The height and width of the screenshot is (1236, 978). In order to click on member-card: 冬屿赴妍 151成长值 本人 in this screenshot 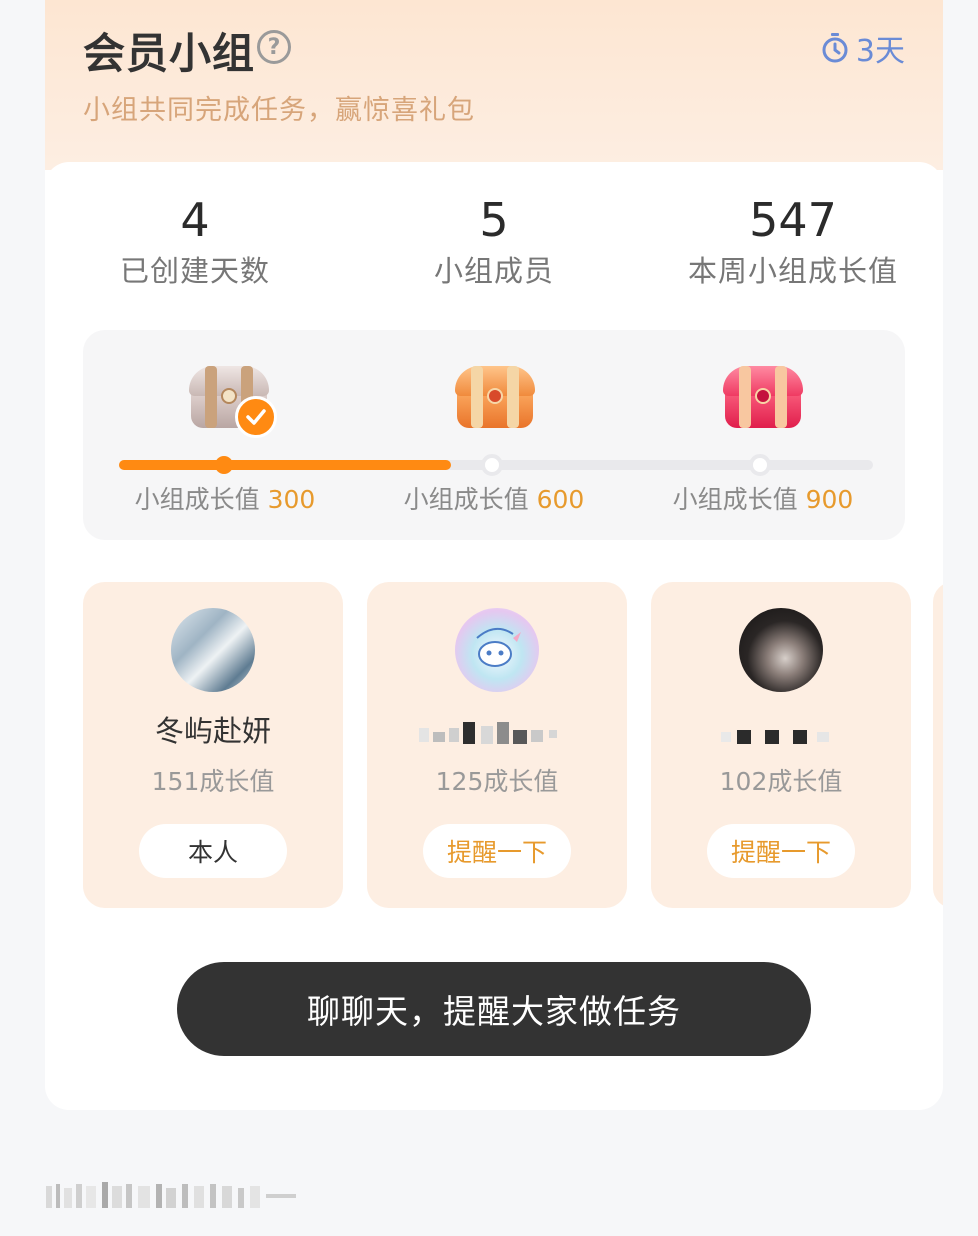, I will do `click(213, 745)`.